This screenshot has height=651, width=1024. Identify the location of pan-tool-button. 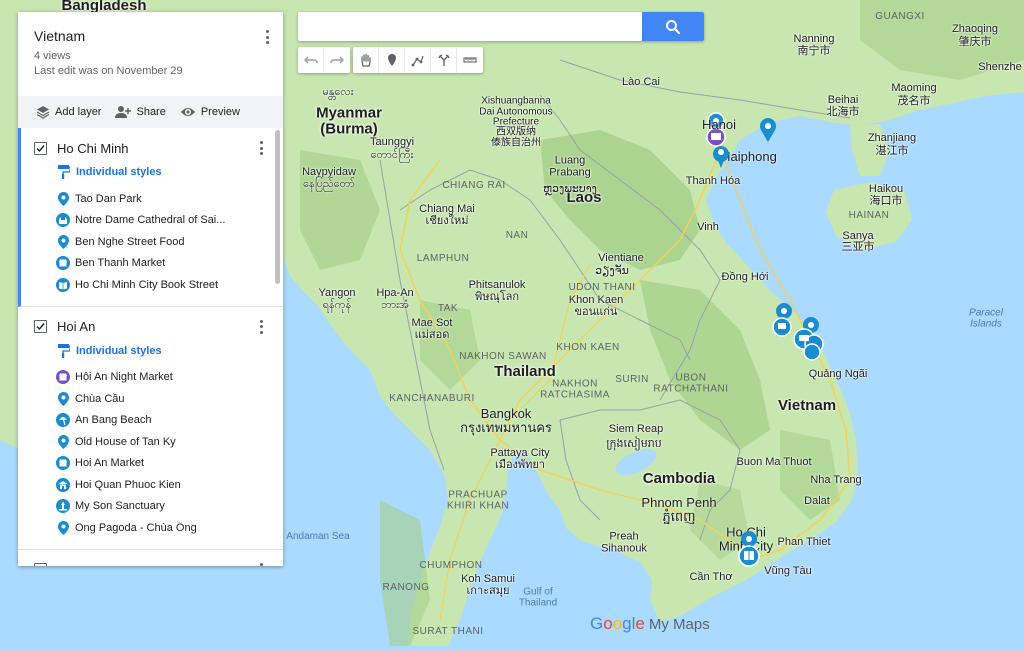
(366, 60).